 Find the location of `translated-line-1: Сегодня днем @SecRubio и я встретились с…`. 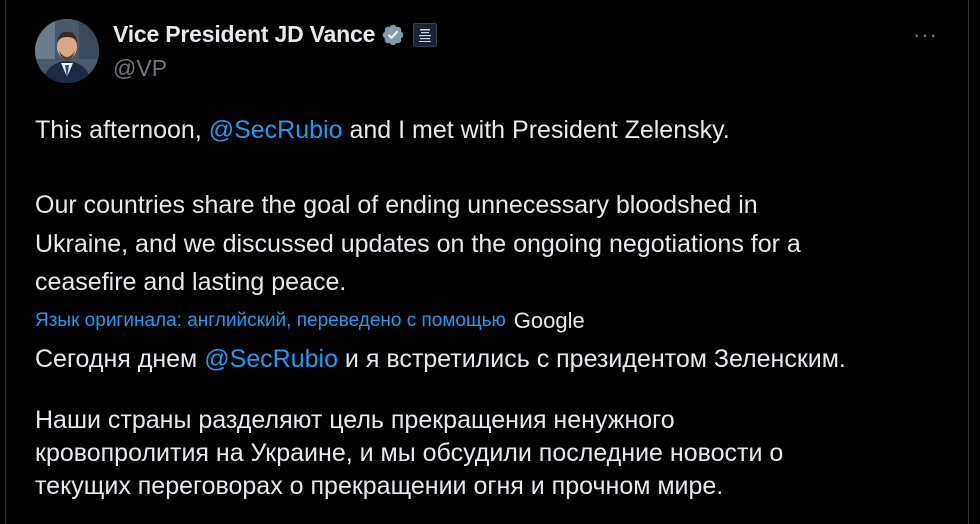

translated-line-1: Сегодня днем @SecRubio и я встретились с… is located at coordinates (440, 359).